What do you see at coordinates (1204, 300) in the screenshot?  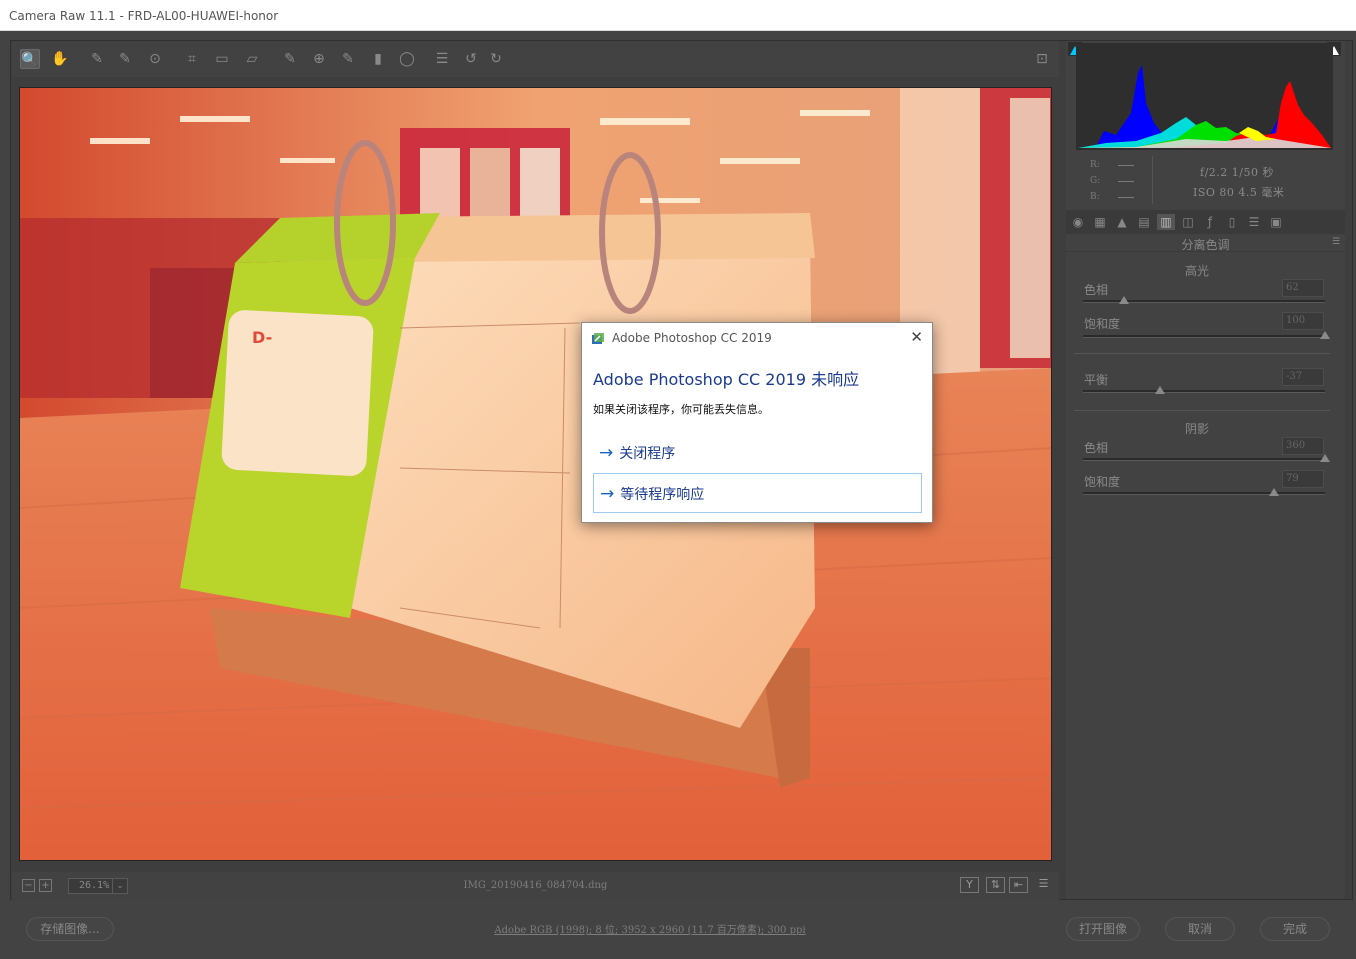 I see `highlights-hue-slider` at bounding box center [1204, 300].